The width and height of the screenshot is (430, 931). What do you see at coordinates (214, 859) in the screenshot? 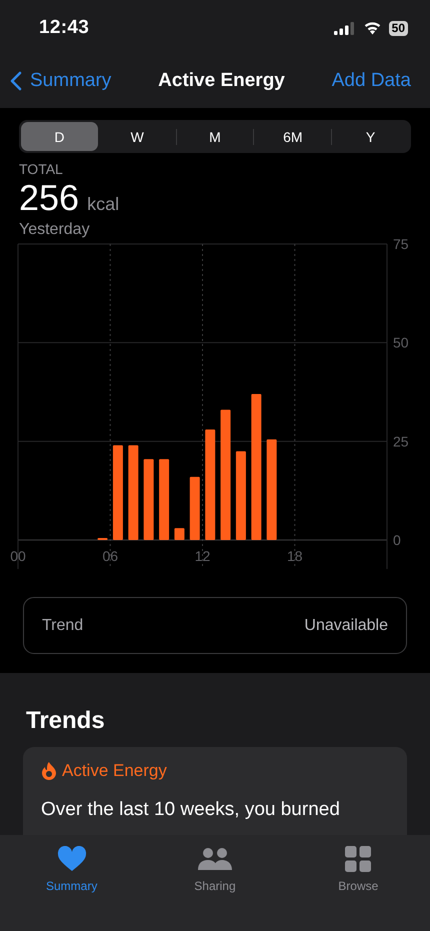
I see `people-icon` at bounding box center [214, 859].